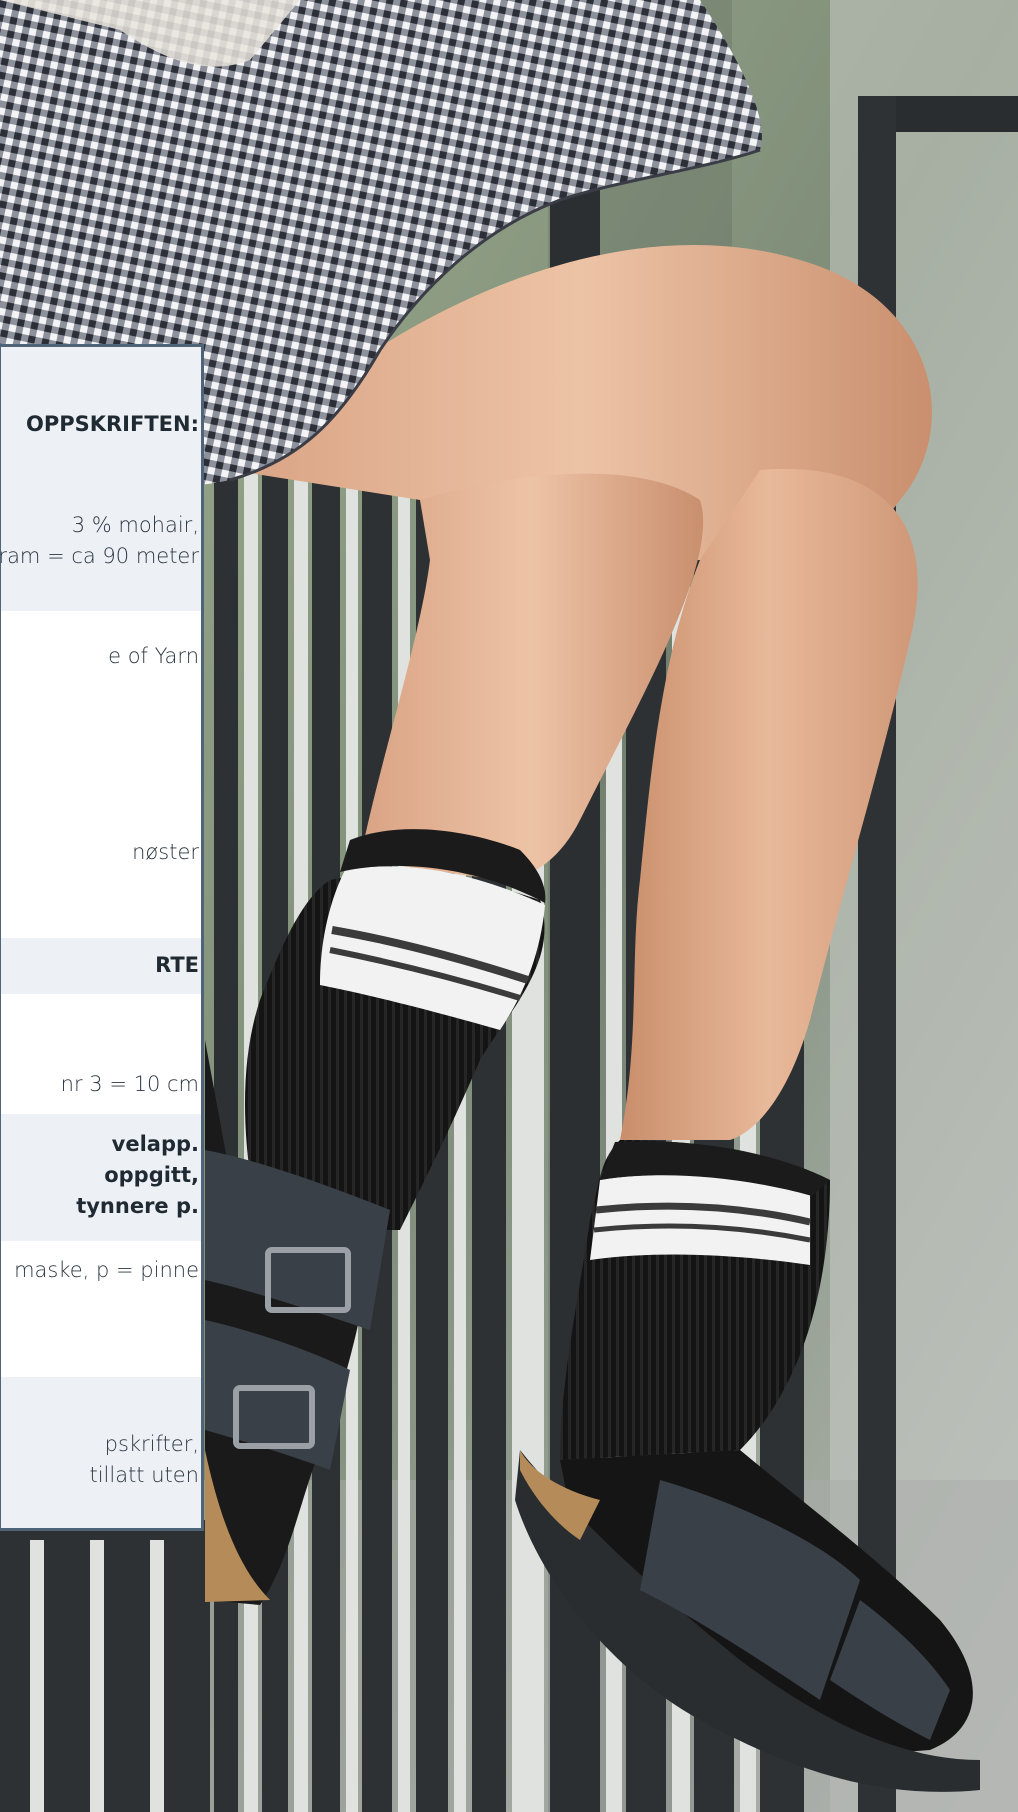 This screenshot has width=1018, height=1812. I want to click on recipe-line: 3 % mohair,, so click(135, 525).